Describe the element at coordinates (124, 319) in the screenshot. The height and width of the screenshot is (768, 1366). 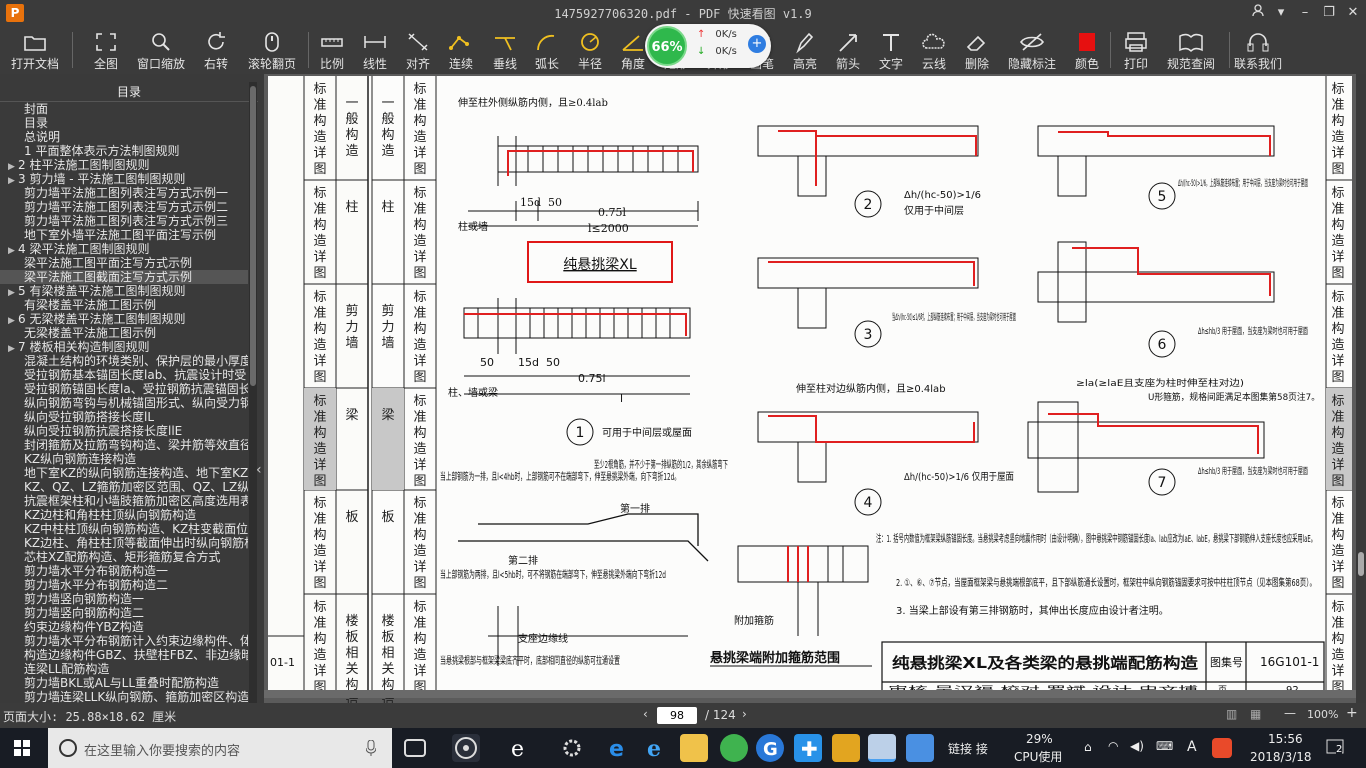
I see `toc-item: ▶ 6 无梁楼盖平法施工图制图规则` at that location.